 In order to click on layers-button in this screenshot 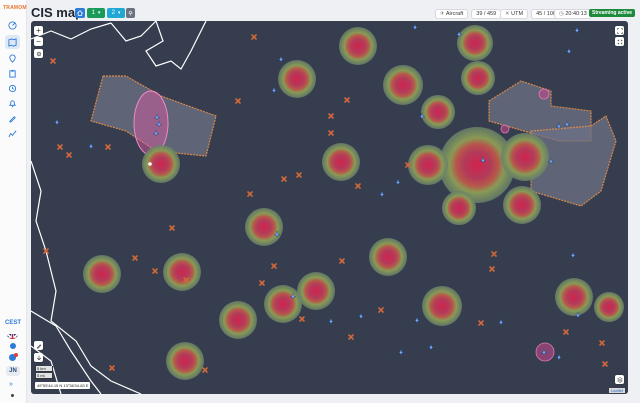, I will do `click(619, 379)`.